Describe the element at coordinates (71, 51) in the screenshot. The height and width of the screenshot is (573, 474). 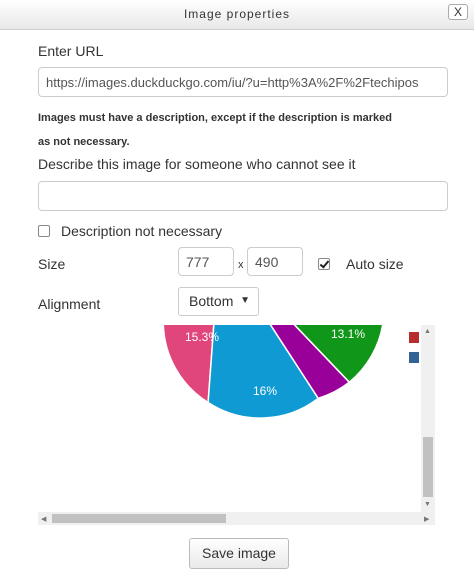
I see `url-label: Enter URL` at that location.